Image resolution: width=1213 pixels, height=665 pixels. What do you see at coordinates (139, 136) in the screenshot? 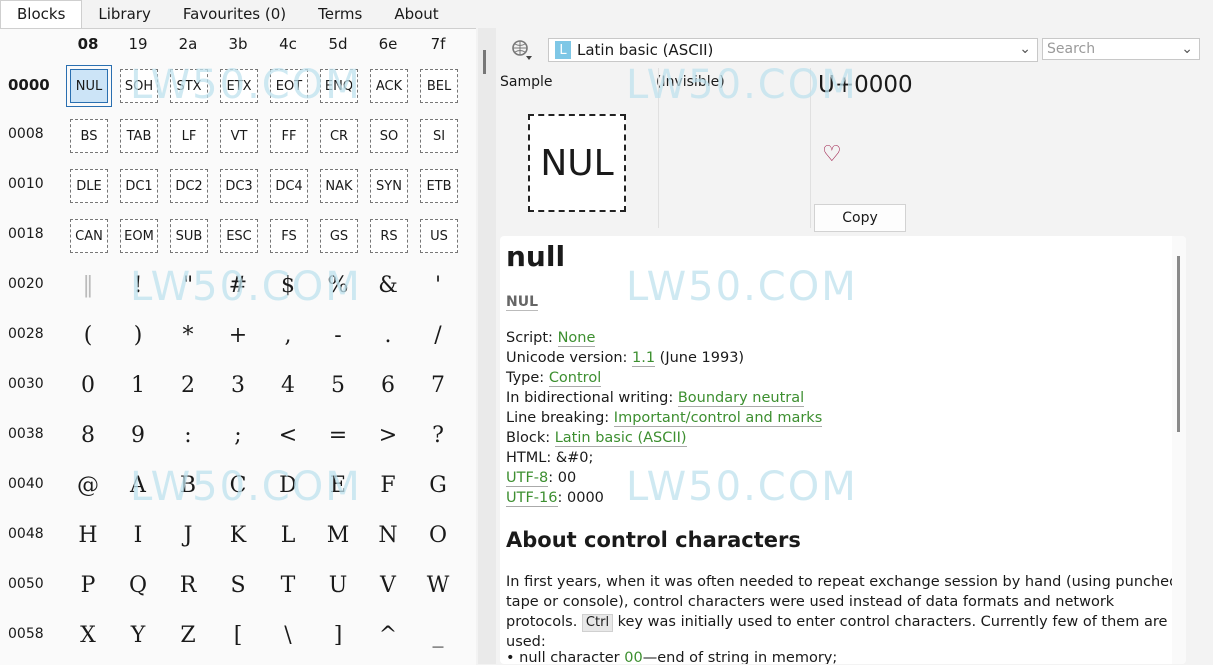
I see `character-cell: TAB` at bounding box center [139, 136].